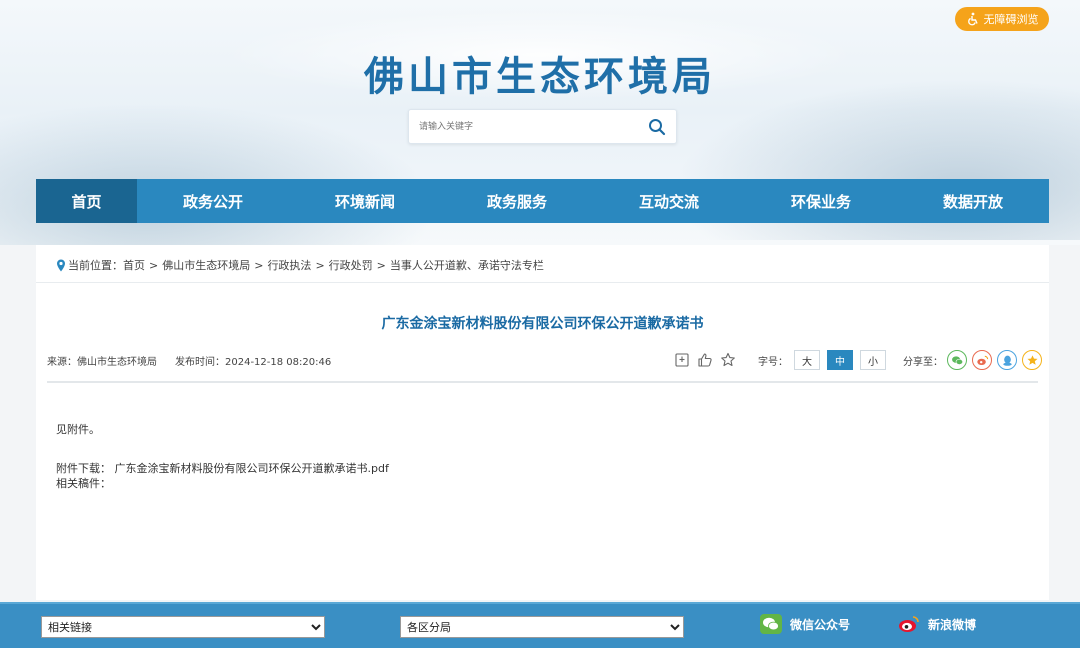  What do you see at coordinates (820, 624) in the screenshot?
I see `wechat-label: 微信公众号` at bounding box center [820, 624].